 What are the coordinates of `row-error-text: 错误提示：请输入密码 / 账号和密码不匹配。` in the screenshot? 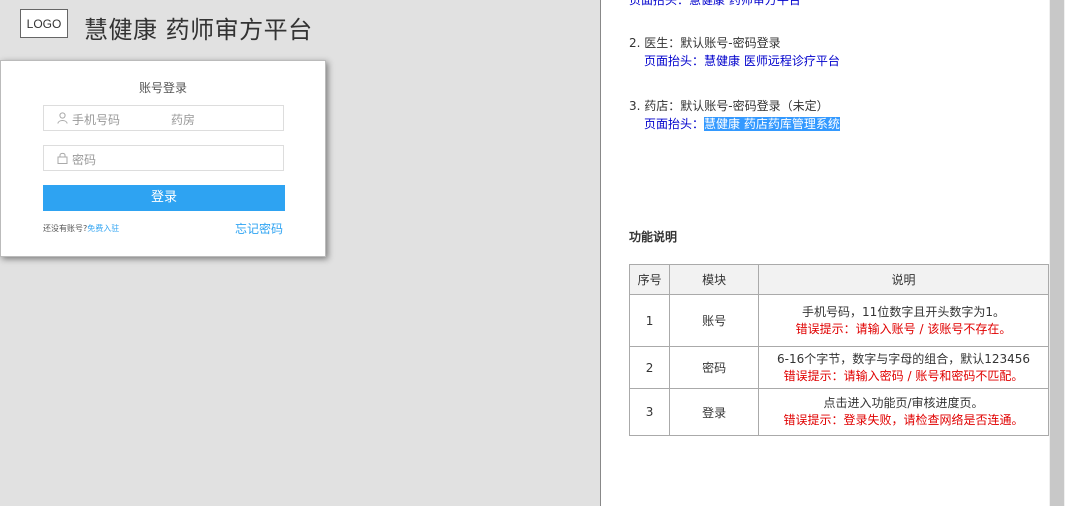 It's located at (903, 375).